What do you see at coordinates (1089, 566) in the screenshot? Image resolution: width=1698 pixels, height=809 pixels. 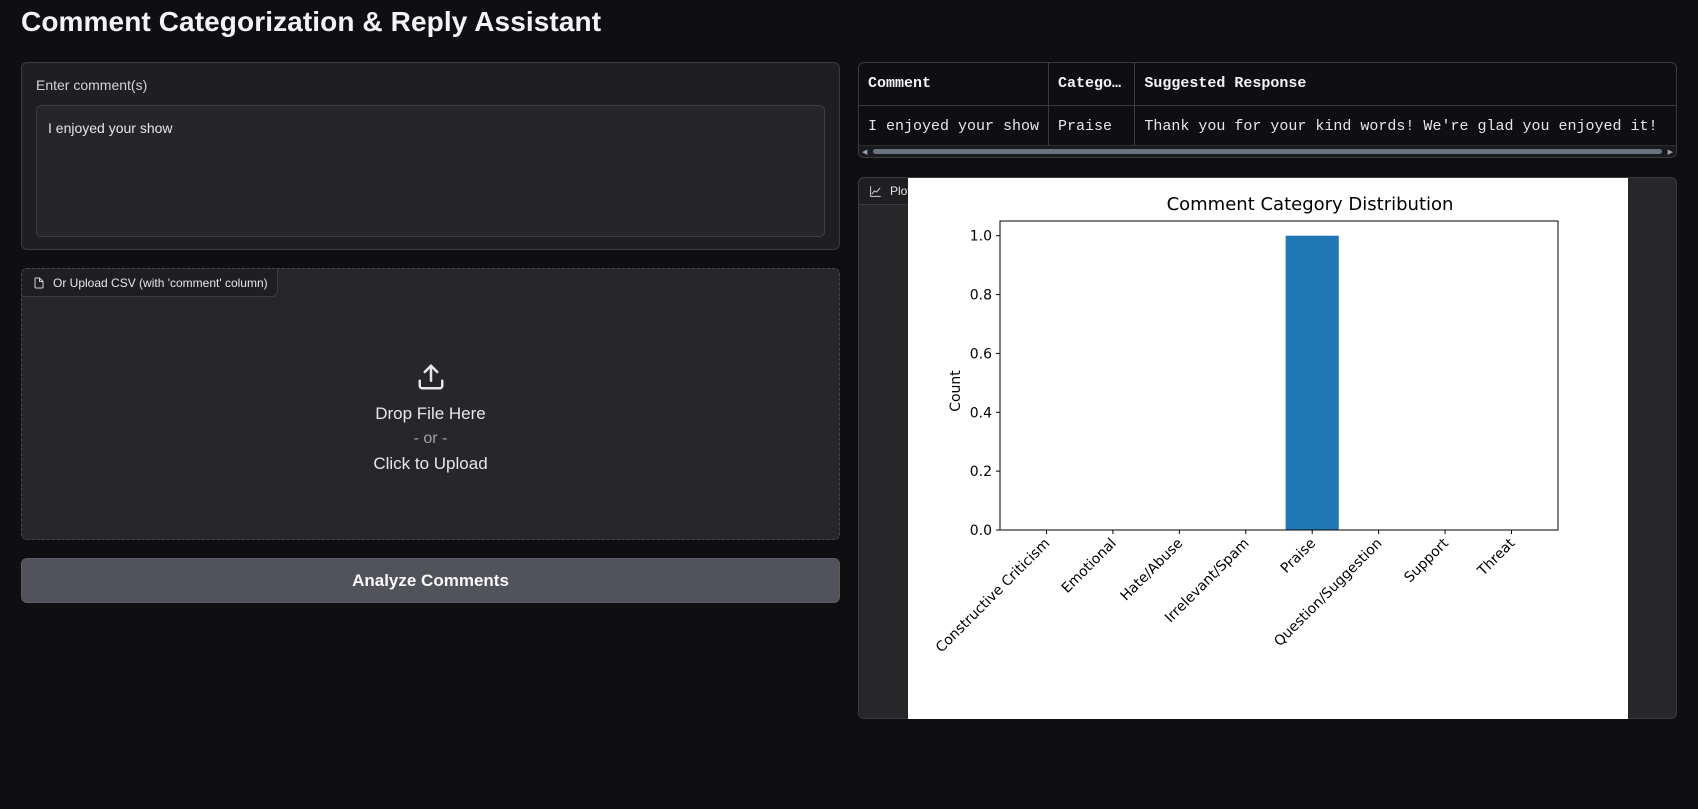 I see `x-tick-label: Emotional` at bounding box center [1089, 566].